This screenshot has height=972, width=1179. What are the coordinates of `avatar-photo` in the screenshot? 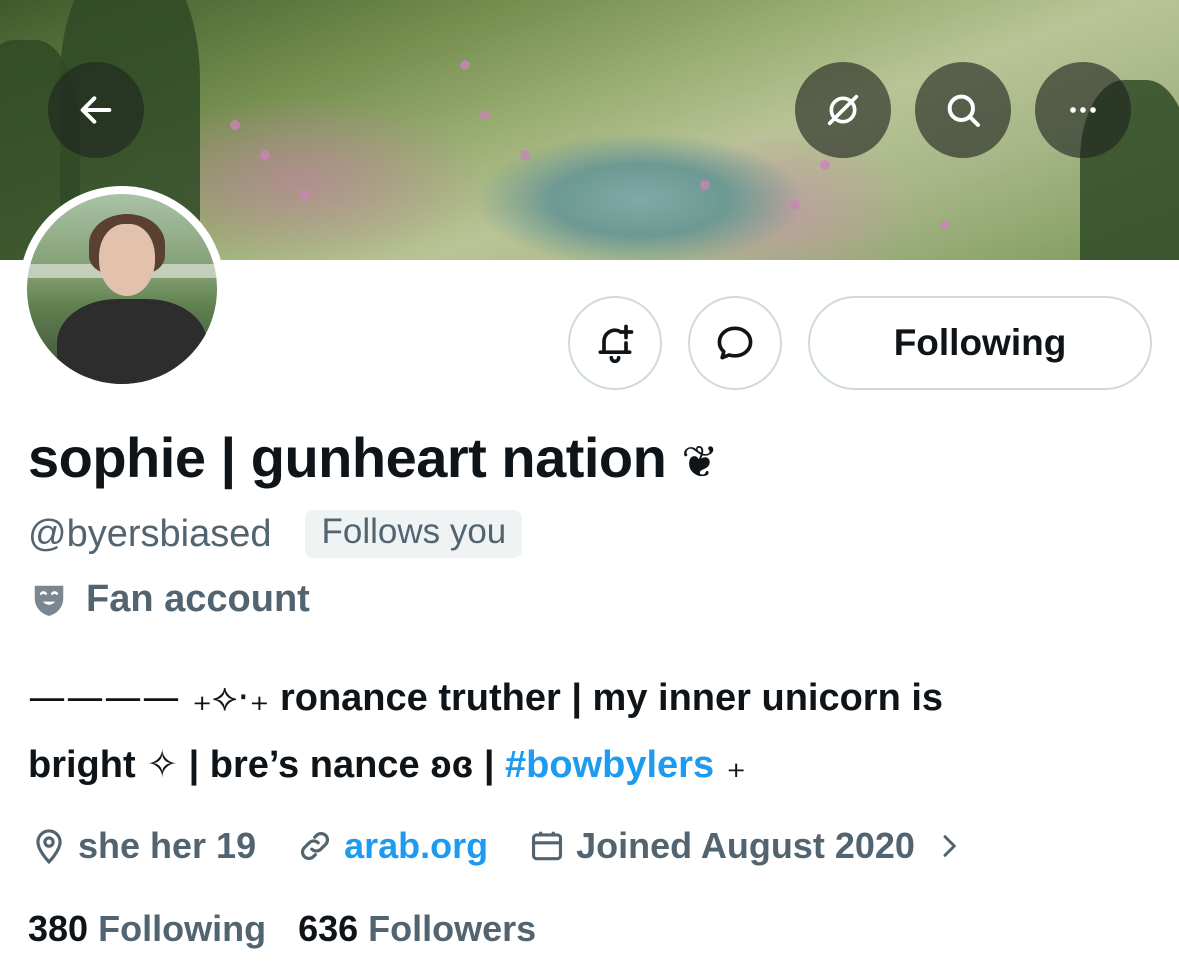 It's located at (122, 289).